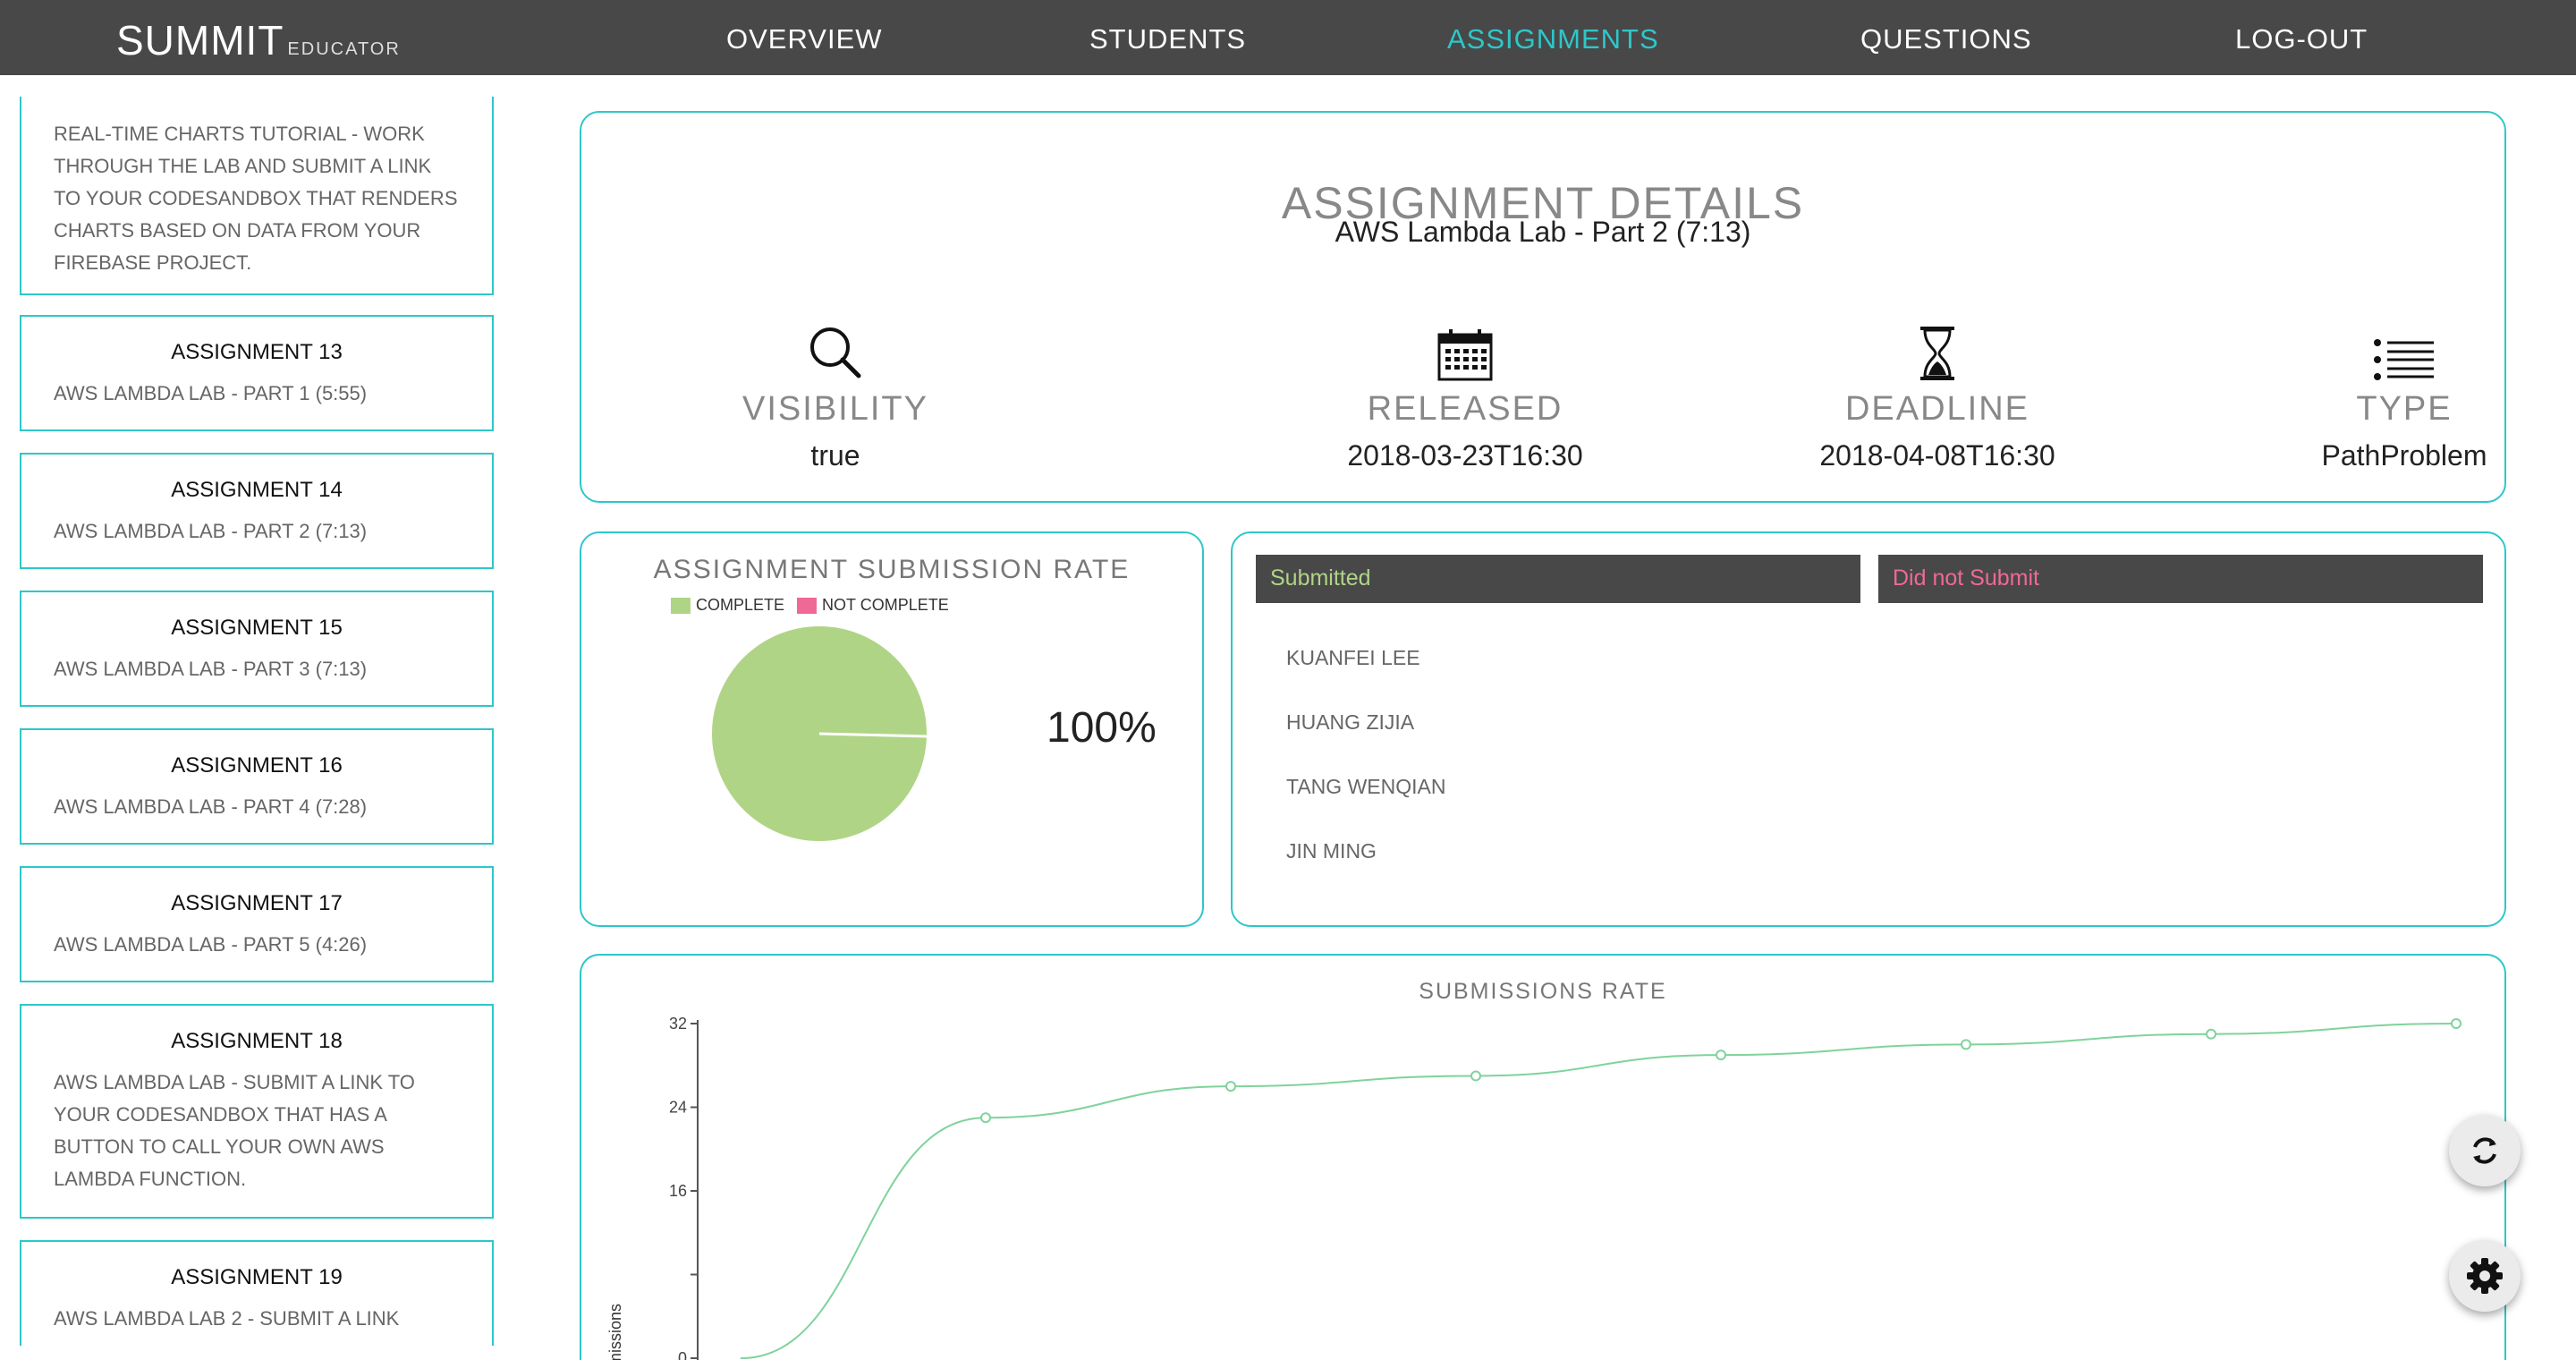  I want to click on assignment-desc: AWS LAMBDA LAB 2 - SUBMIT A LINK, so click(227, 1319).